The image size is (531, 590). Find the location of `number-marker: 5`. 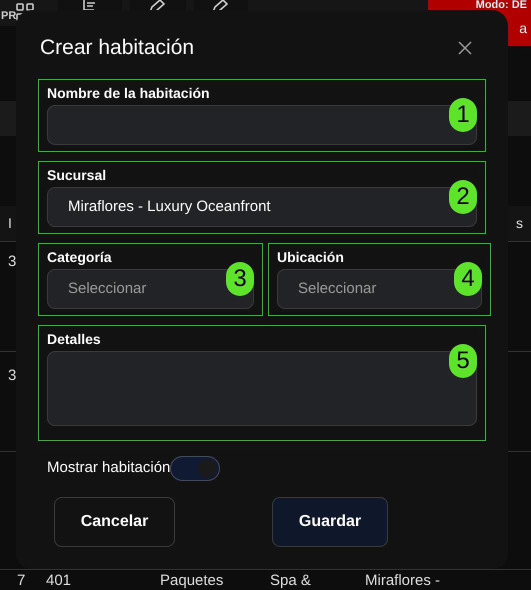

number-marker: 5 is located at coordinates (463, 361).